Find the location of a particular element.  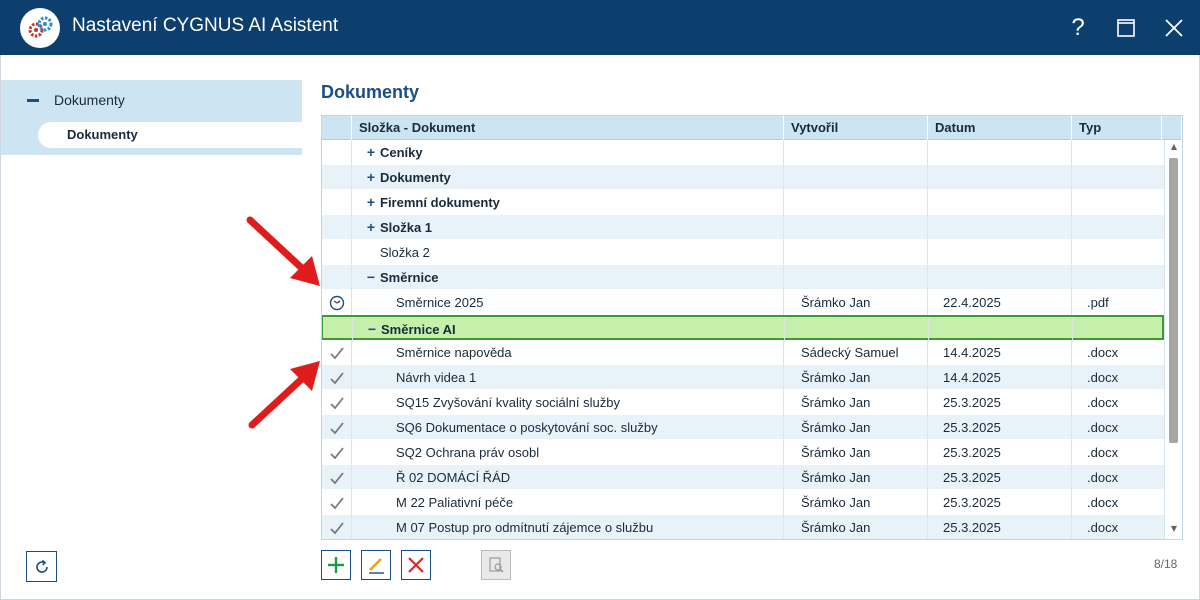

sidebar-group-label: Dokumenty is located at coordinates (89, 100).